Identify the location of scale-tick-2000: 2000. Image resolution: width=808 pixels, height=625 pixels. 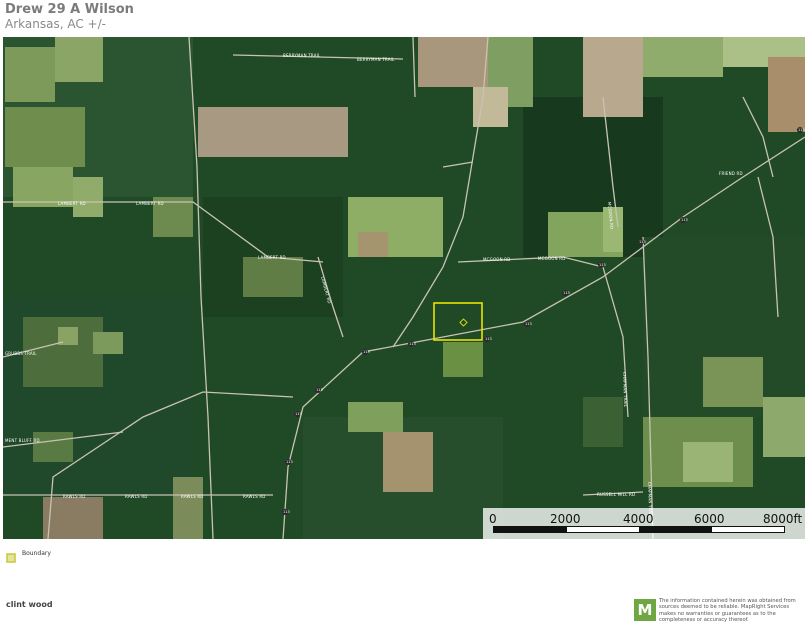
(565, 519).